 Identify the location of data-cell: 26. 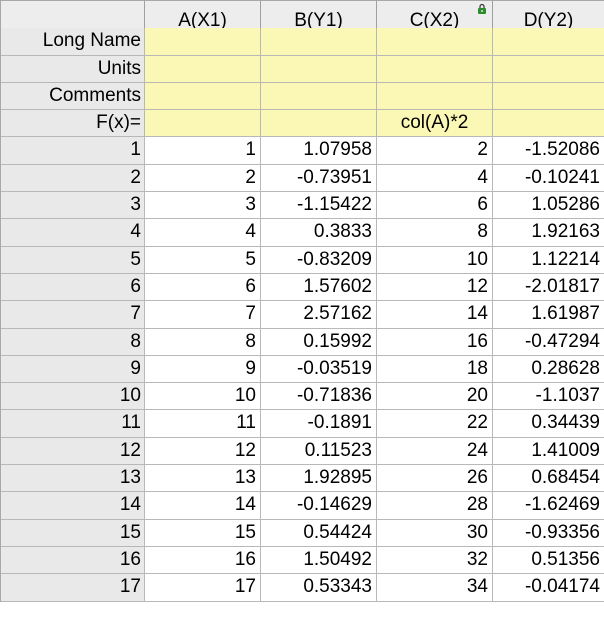
(435, 479).